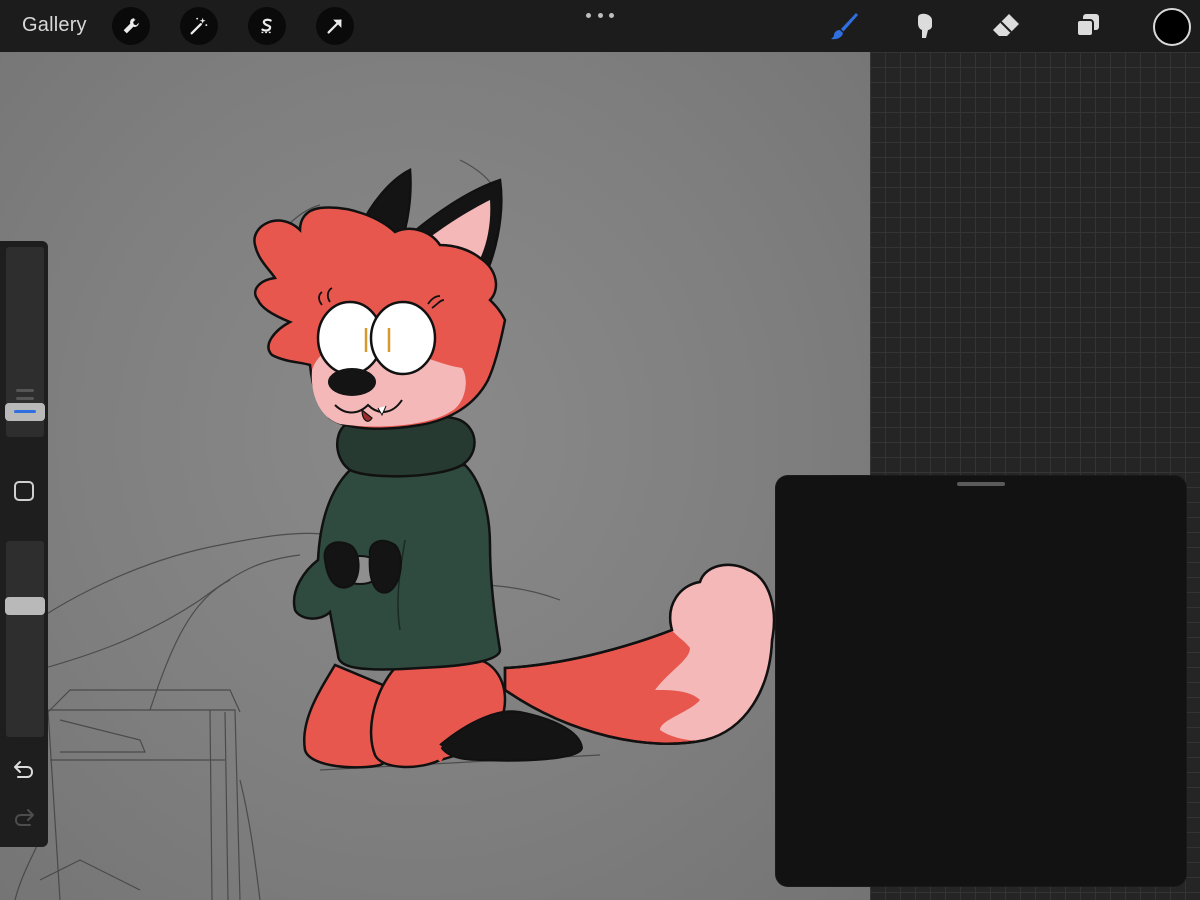 This screenshot has height=900, width=1200. I want to click on layers-button, so click(1088, 26).